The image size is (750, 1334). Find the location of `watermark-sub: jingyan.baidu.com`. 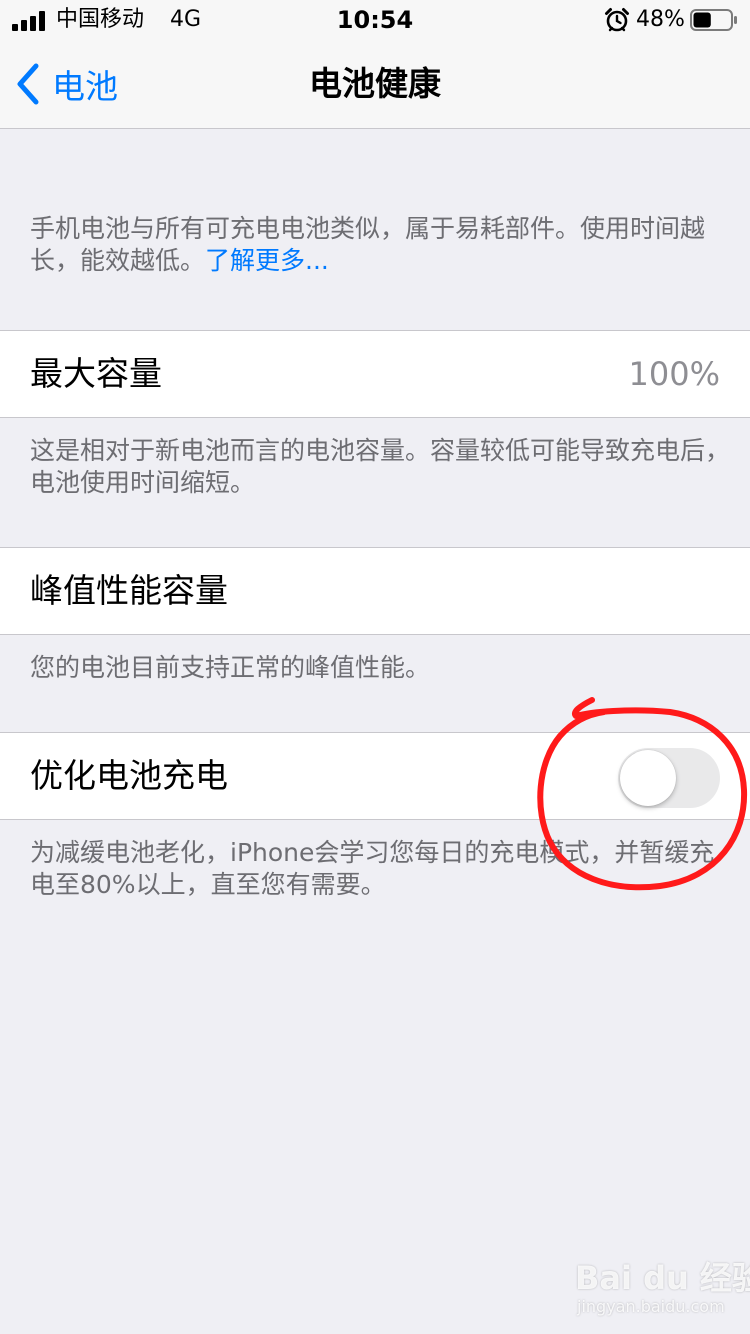

watermark-sub: jingyan.baidu.com is located at coordinates (651, 1306).